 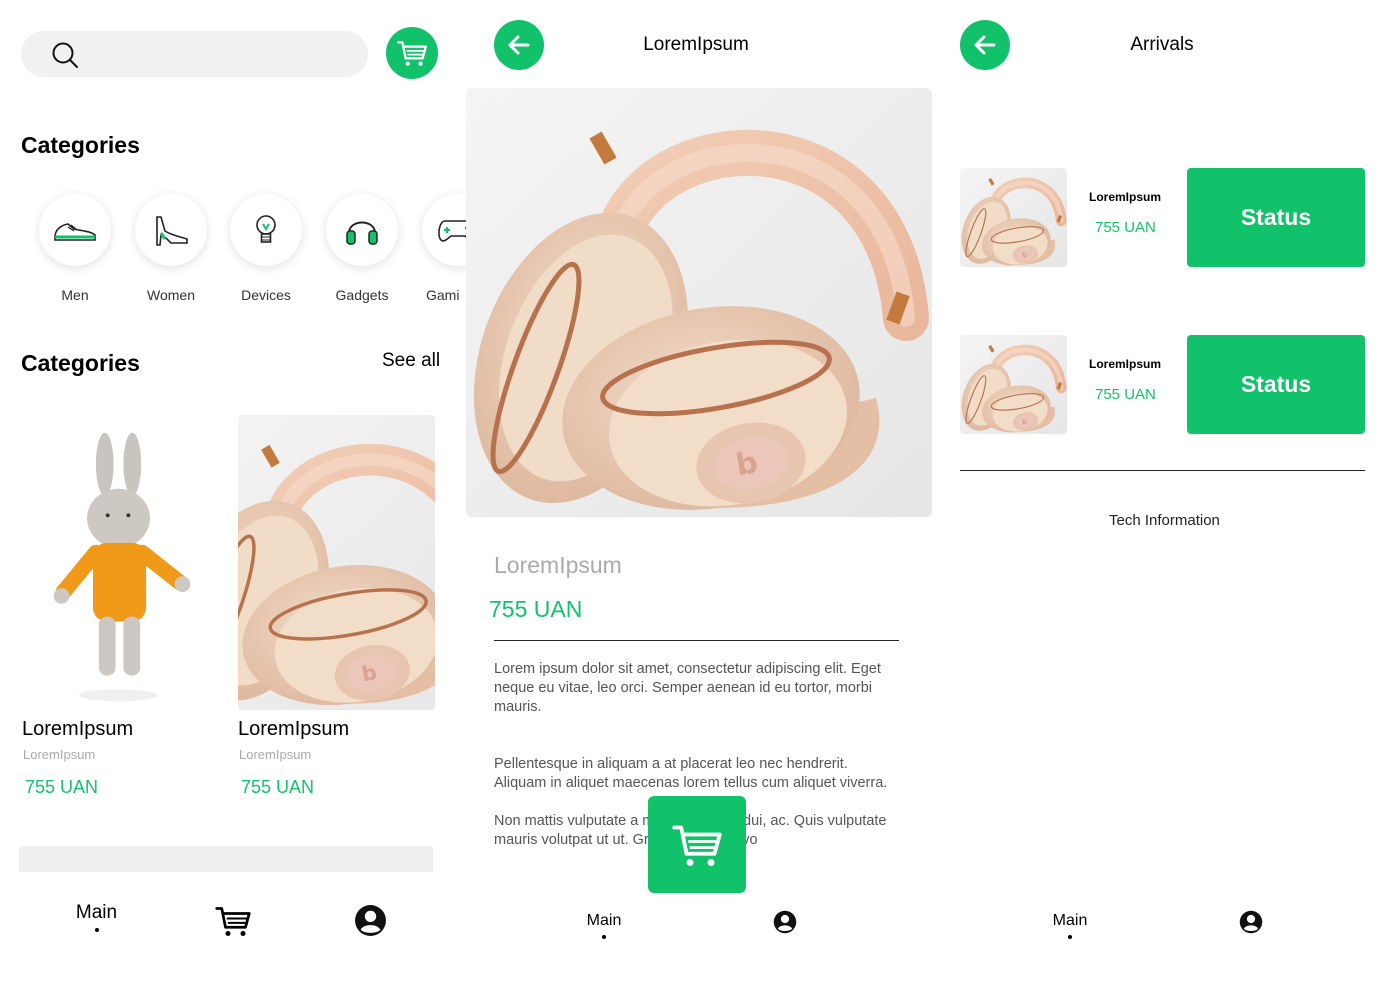 What do you see at coordinates (362, 246) in the screenshot?
I see `category-gadgets: Gadgets` at bounding box center [362, 246].